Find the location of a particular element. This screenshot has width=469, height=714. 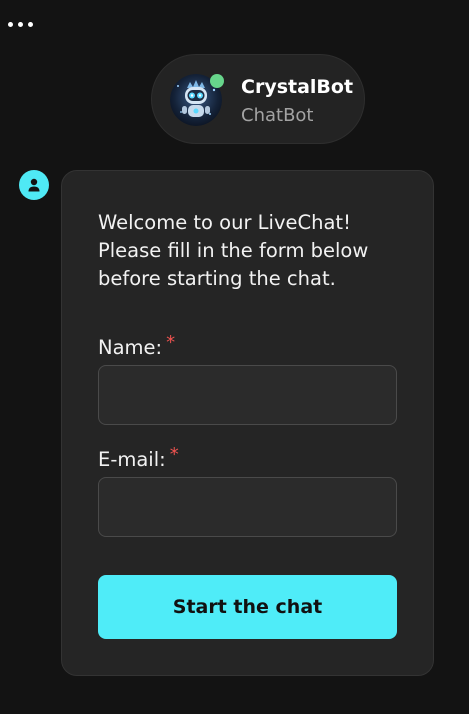

start-chat-button: Start the chat is located at coordinates (247, 607).